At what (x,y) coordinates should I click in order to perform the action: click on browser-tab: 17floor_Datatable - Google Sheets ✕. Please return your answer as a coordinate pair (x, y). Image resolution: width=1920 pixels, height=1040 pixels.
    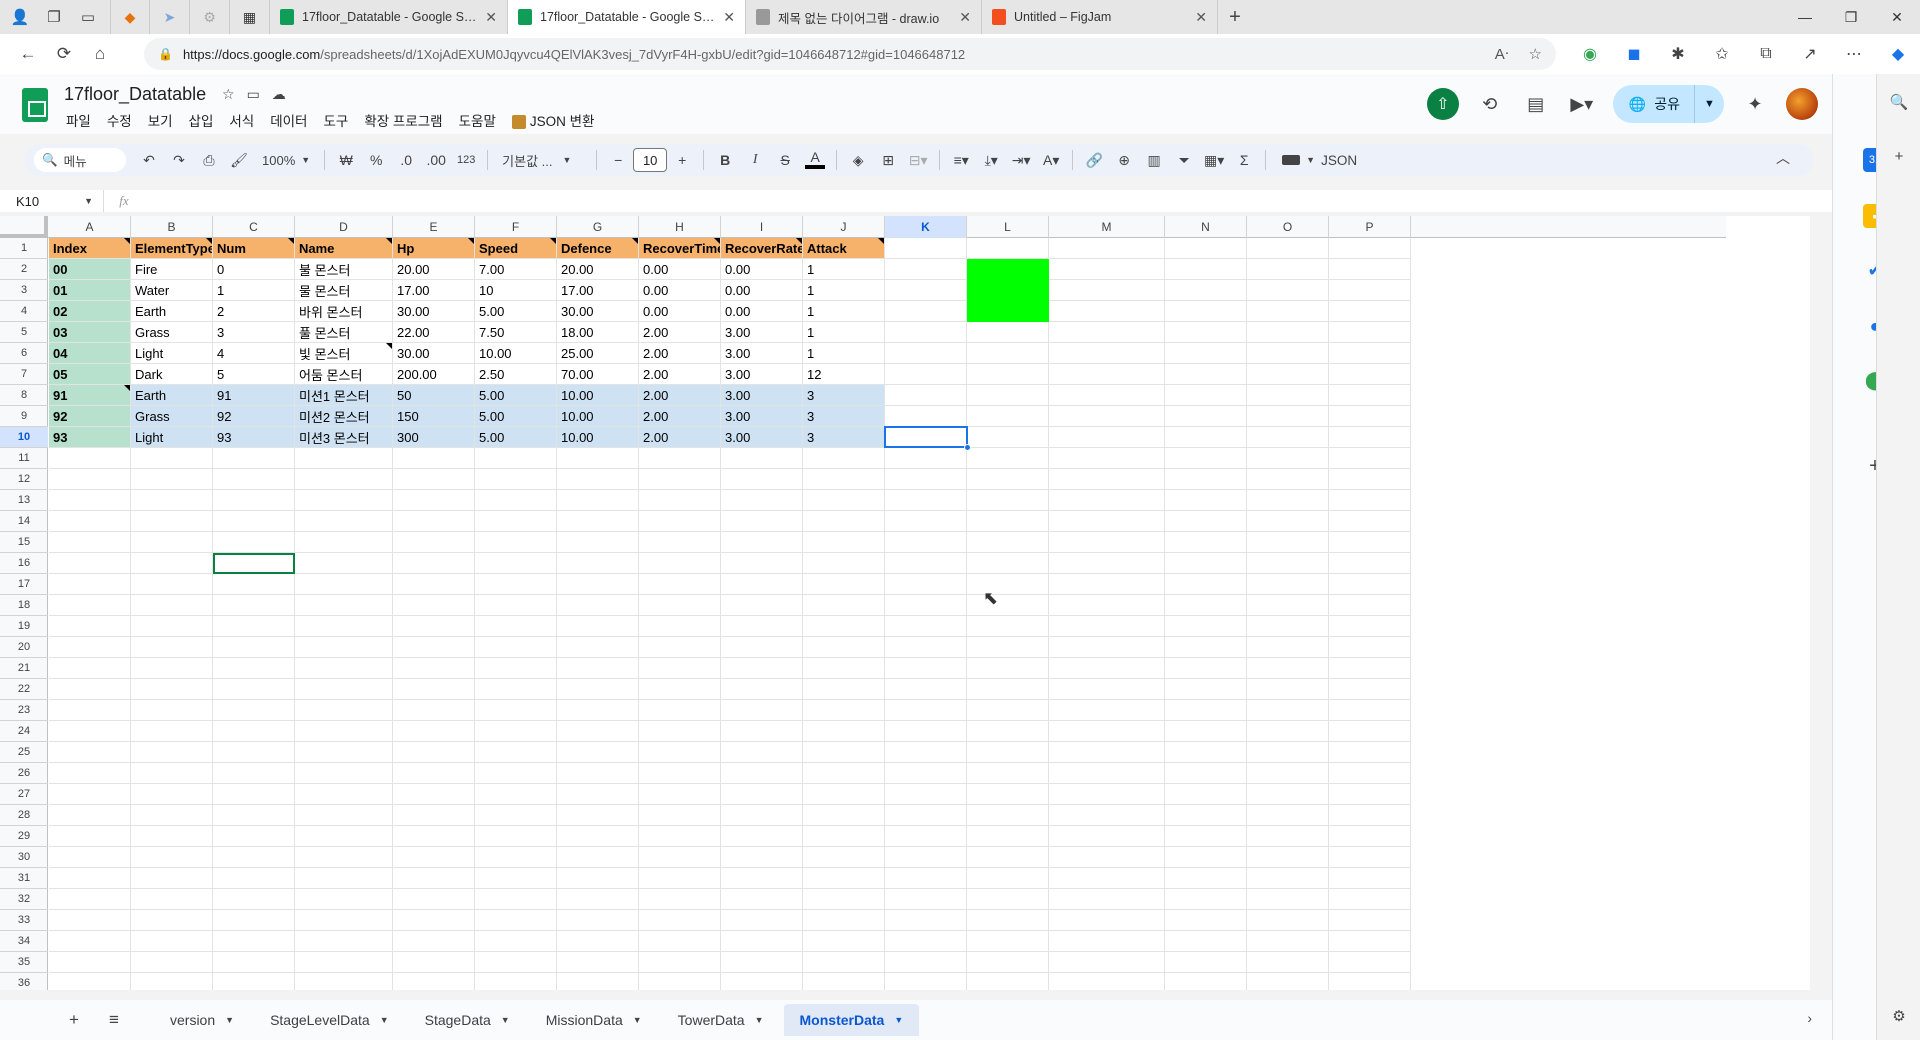
    Looking at the image, I should click on (389, 17).